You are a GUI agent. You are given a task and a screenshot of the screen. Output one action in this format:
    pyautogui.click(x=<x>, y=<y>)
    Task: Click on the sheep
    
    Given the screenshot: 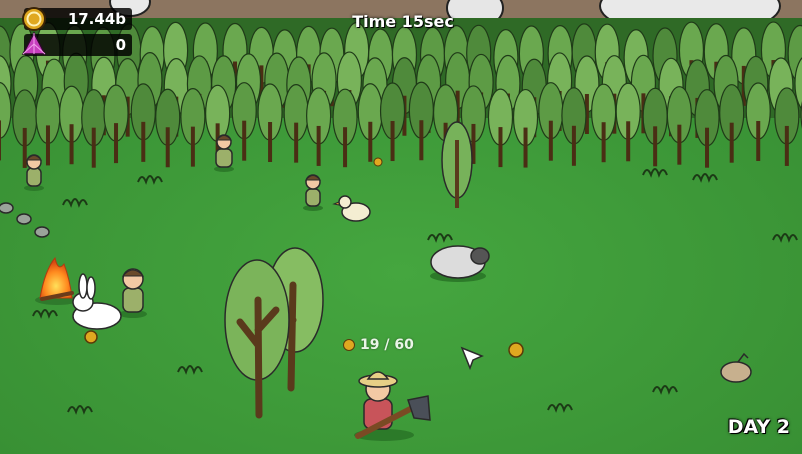 What is the action you would take?
    pyautogui.click(x=460, y=263)
    